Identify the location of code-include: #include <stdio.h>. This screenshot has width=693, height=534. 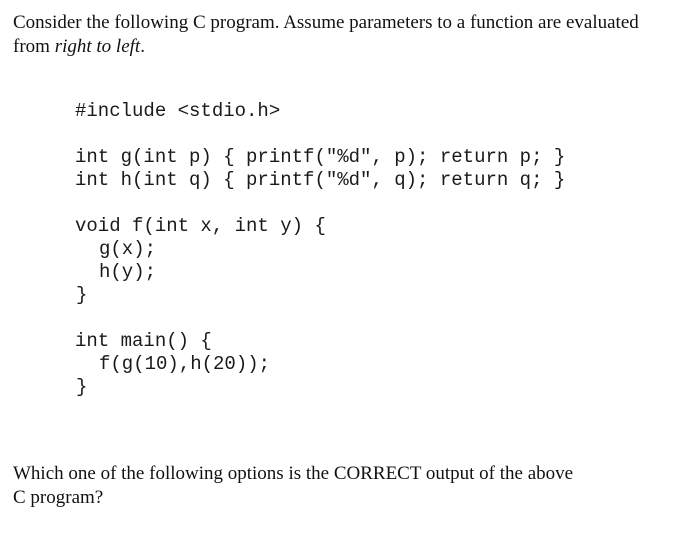
(178, 111).